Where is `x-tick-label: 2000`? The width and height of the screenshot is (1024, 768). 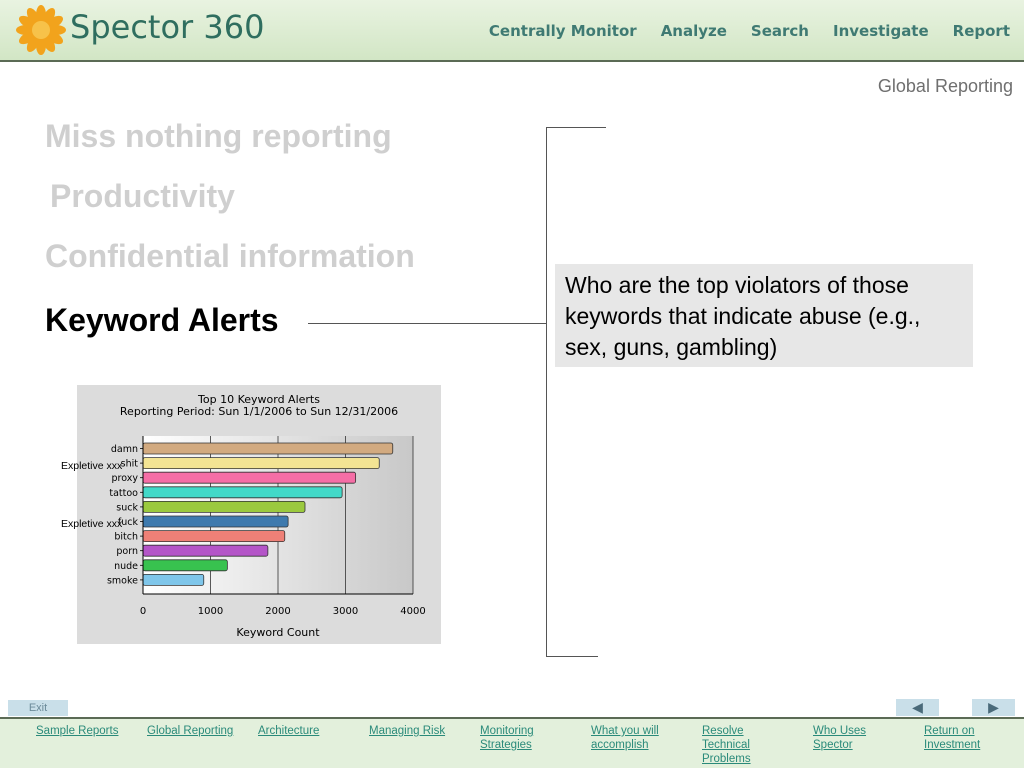 x-tick-label: 2000 is located at coordinates (277, 611).